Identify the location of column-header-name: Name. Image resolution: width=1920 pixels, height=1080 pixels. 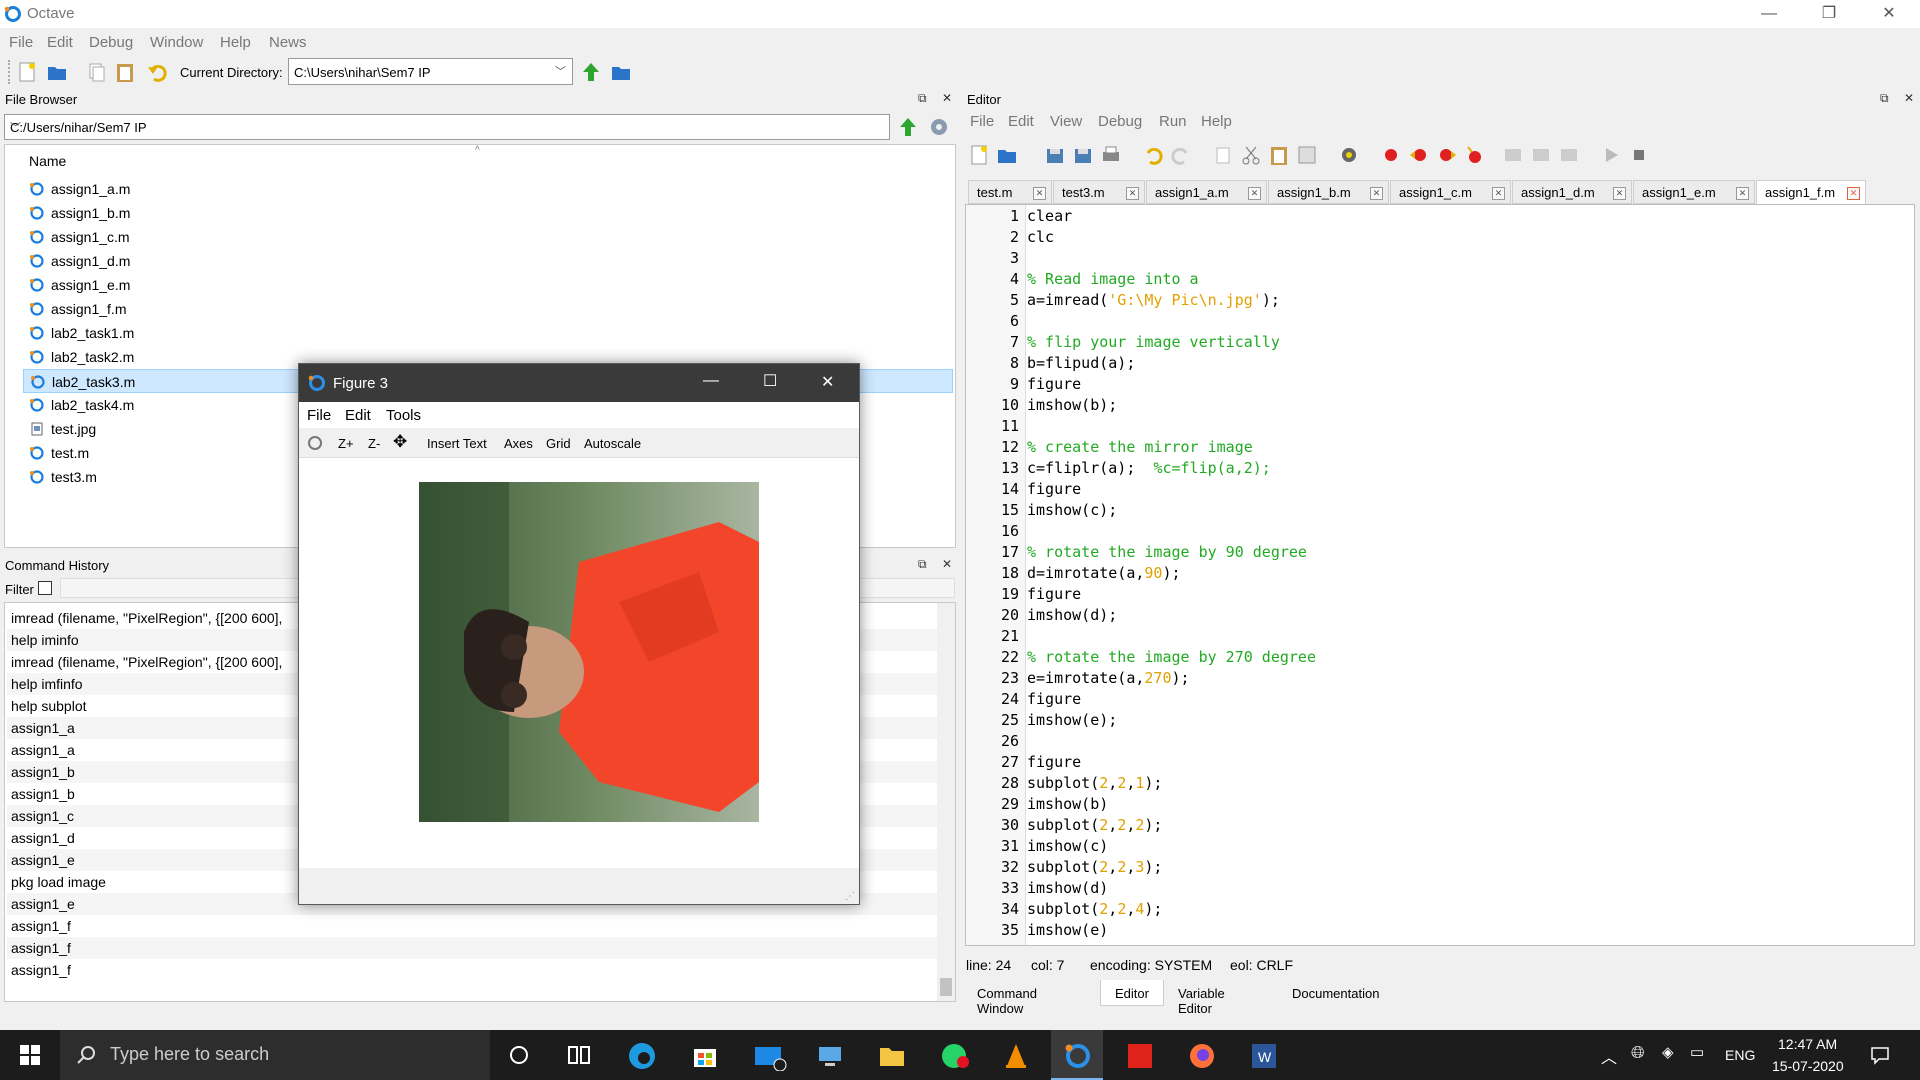
(47, 161).